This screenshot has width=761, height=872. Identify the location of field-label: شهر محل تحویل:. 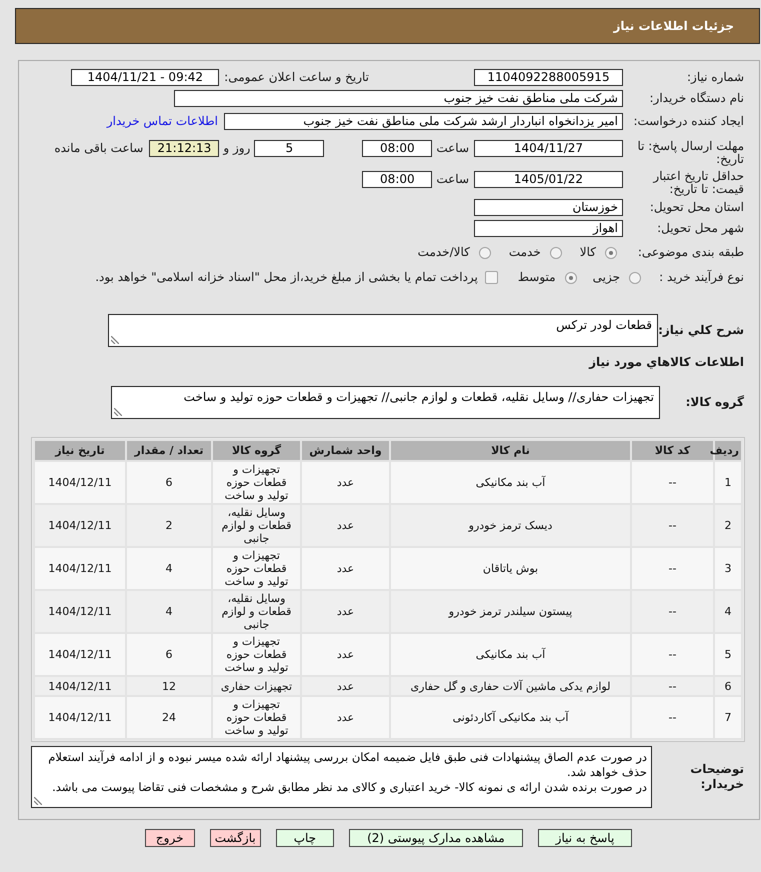
(700, 228).